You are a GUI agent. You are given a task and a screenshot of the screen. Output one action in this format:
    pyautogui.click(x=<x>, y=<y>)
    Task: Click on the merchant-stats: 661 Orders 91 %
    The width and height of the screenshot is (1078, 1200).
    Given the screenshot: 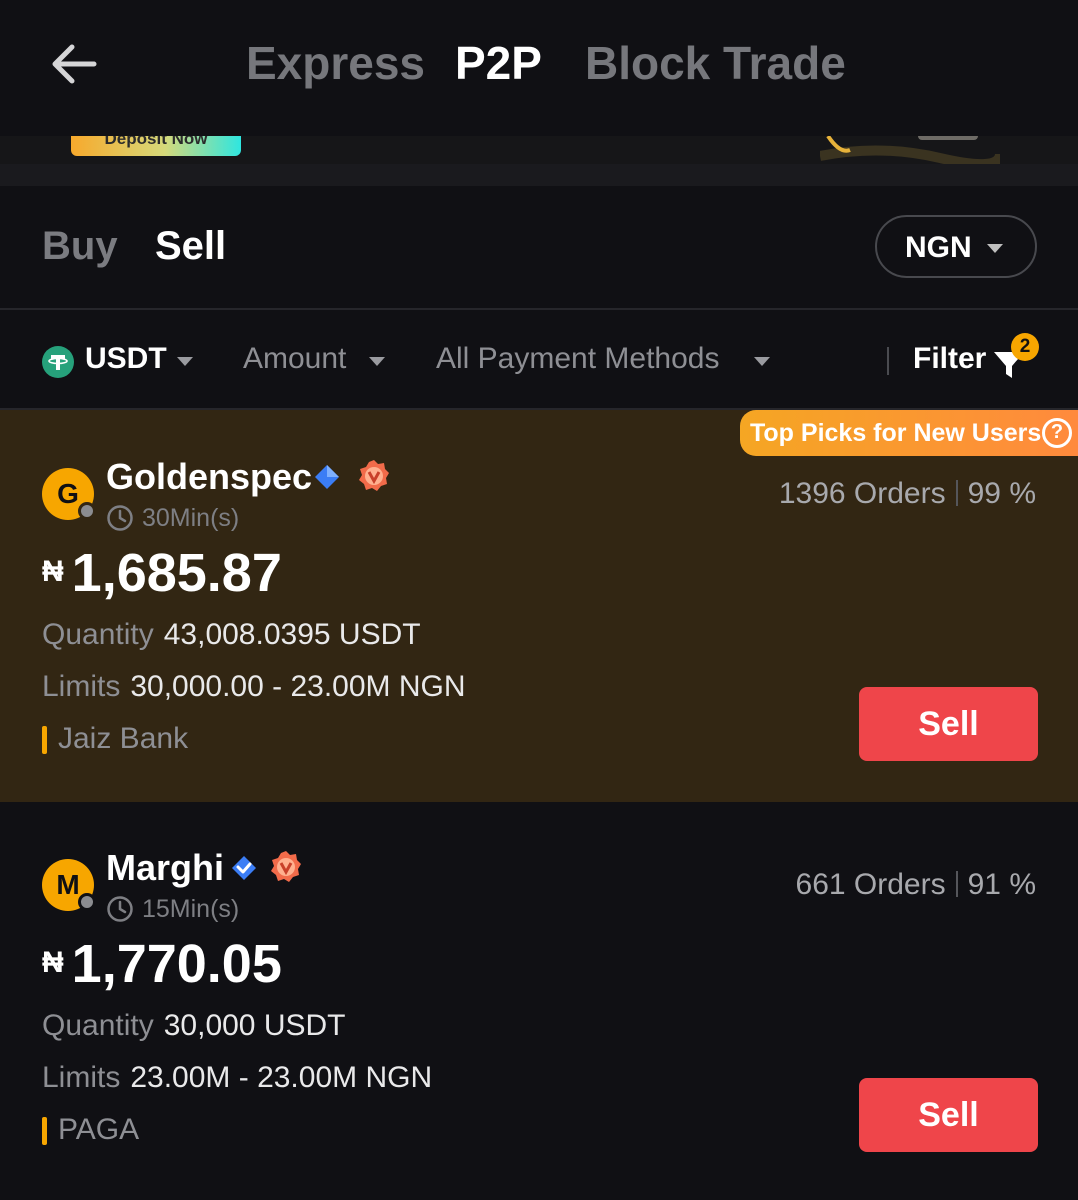 What is the action you would take?
    pyautogui.click(x=916, y=885)
    